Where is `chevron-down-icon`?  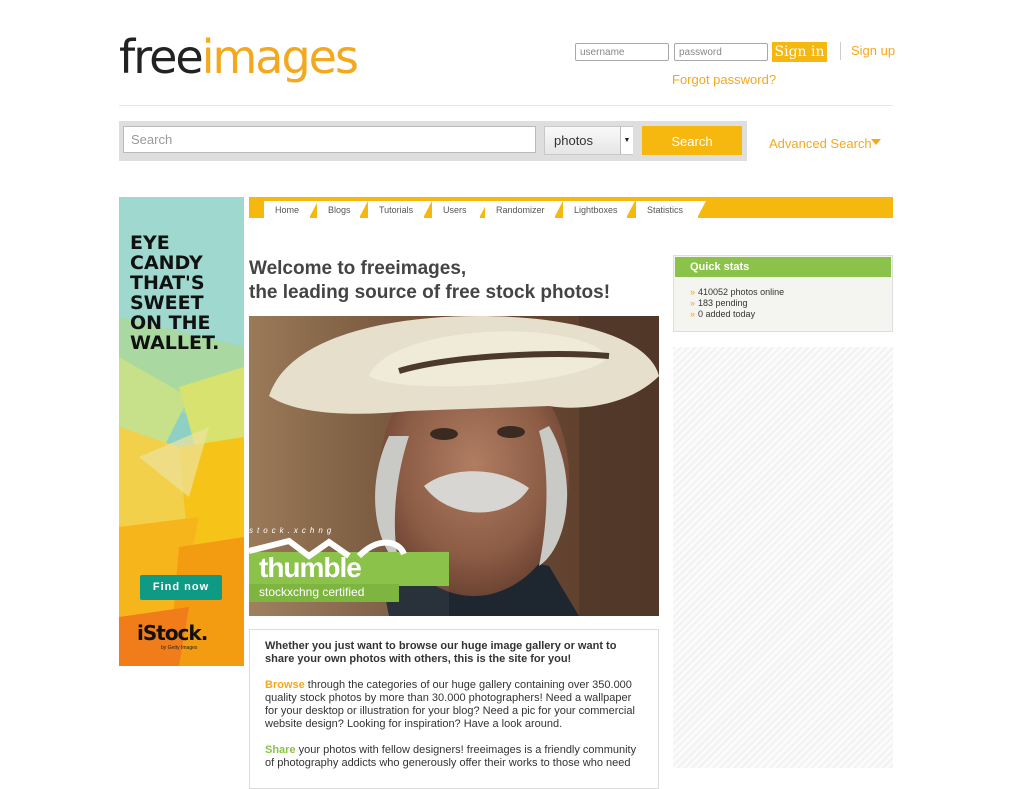 chevron-down-icon is located at coordinates (876, 142).